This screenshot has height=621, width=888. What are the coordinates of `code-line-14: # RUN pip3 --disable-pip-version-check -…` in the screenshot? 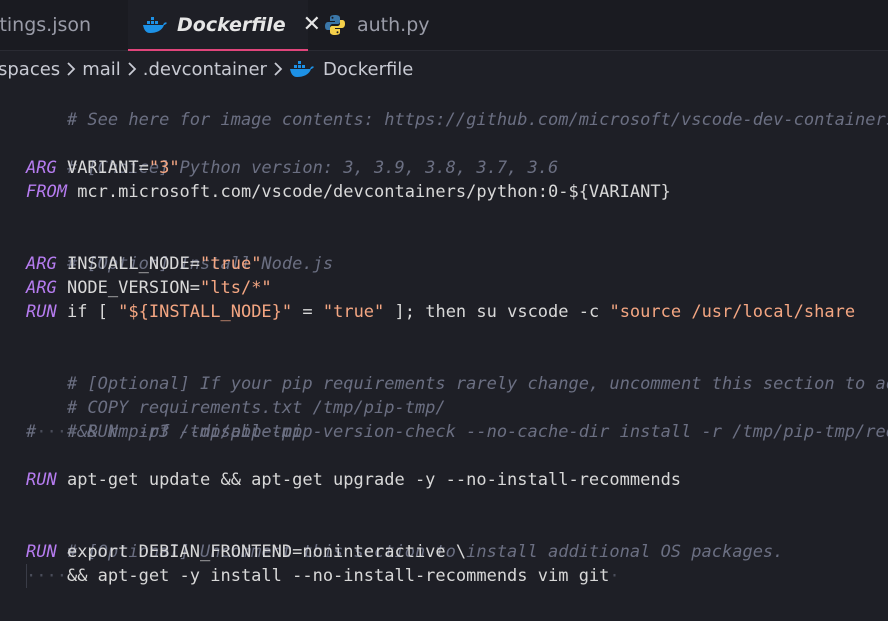 It's located at (457, 419).